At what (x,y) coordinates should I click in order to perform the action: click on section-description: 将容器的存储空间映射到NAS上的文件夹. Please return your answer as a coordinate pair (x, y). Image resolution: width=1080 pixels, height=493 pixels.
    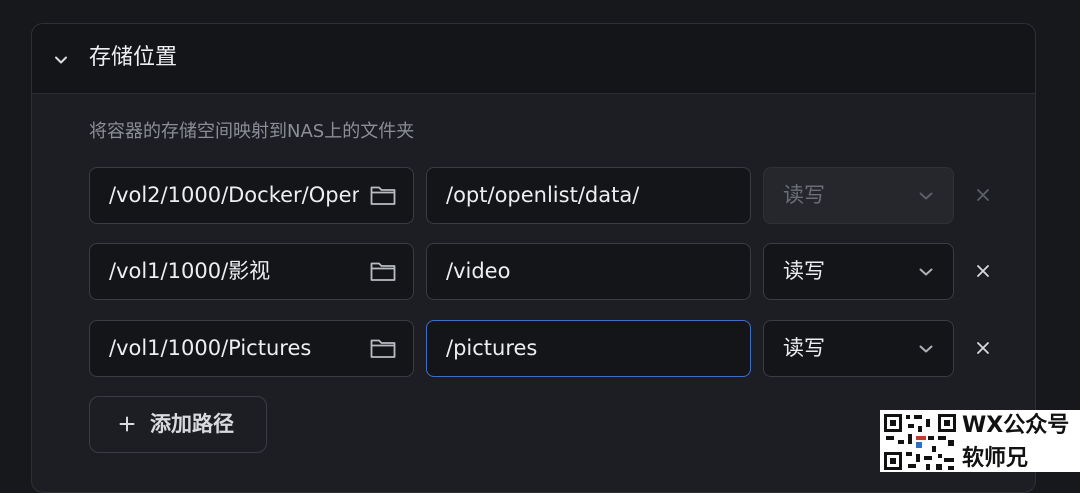
    Looking at the image, I should click on (252, 131).